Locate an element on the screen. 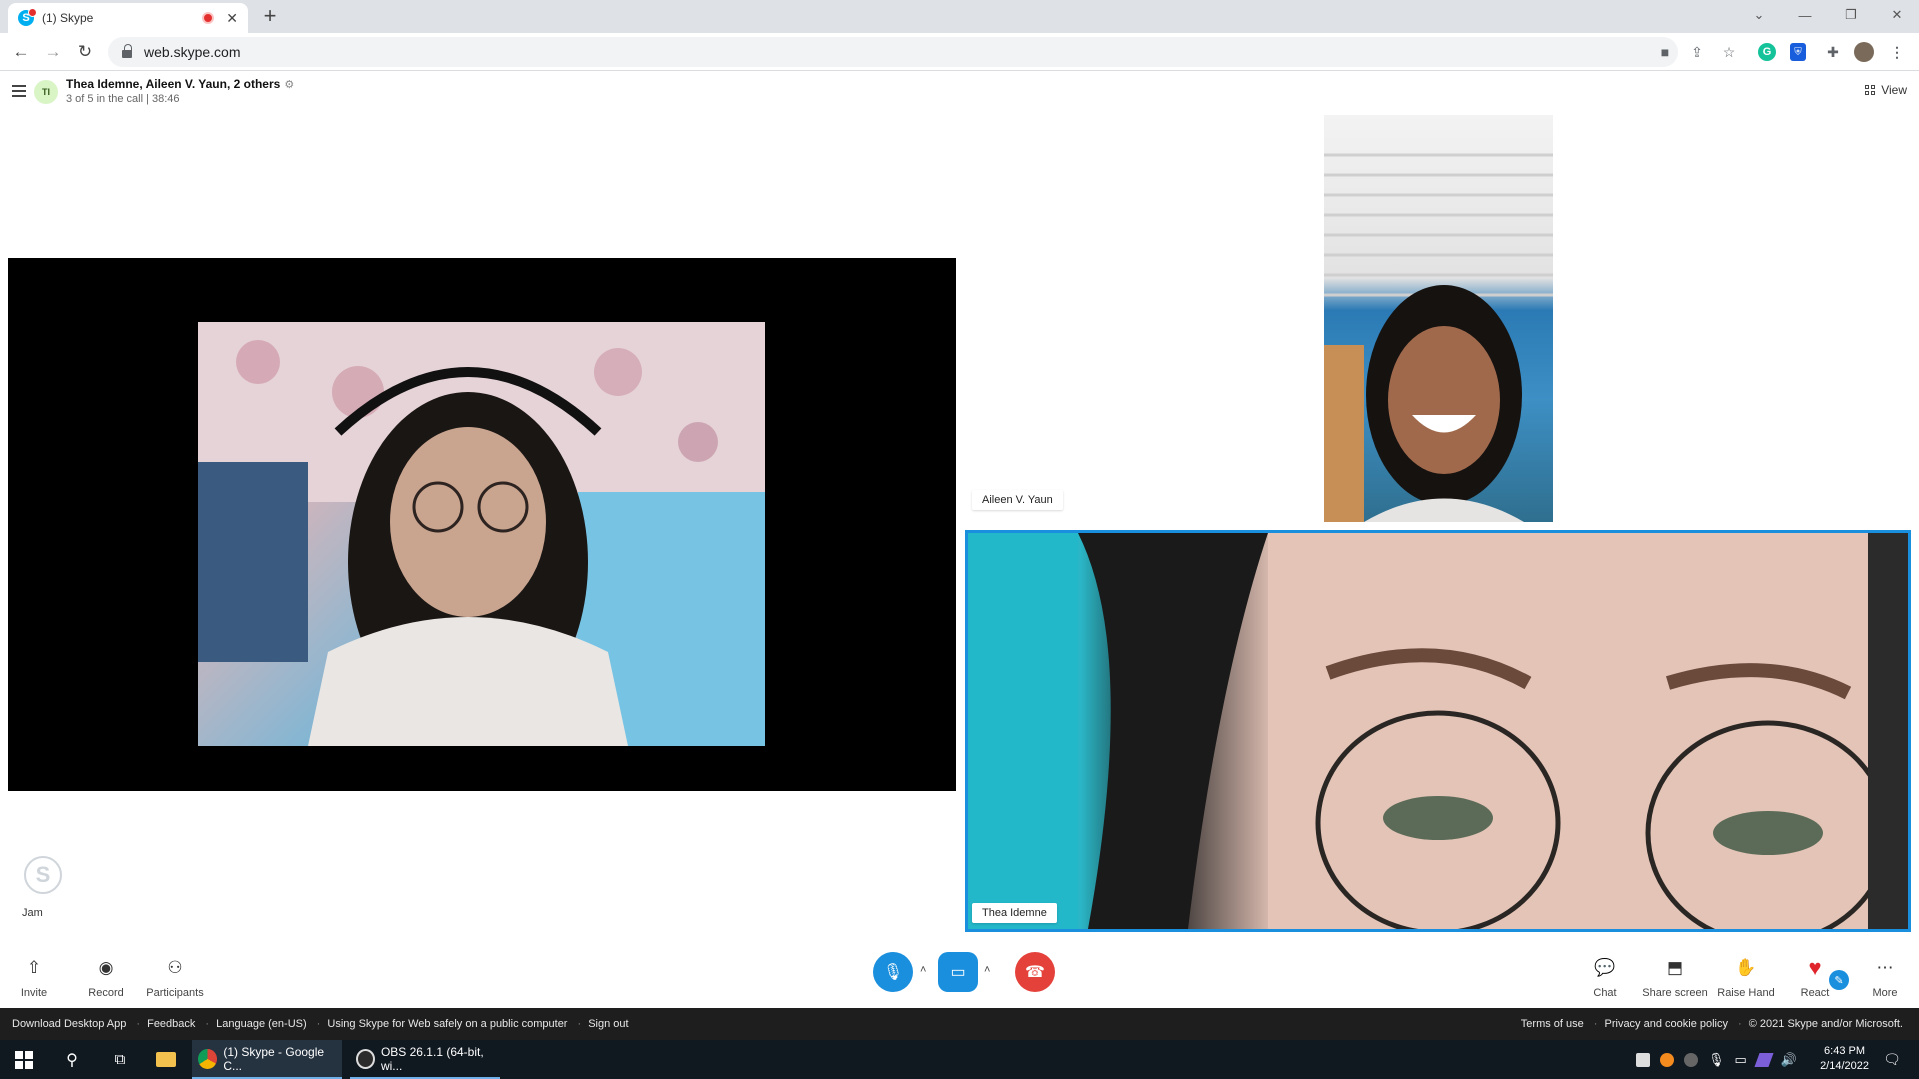 The width and height of the screenshot is (1919, 1079). invite-label: Invite is located at coordinates (34, 993).